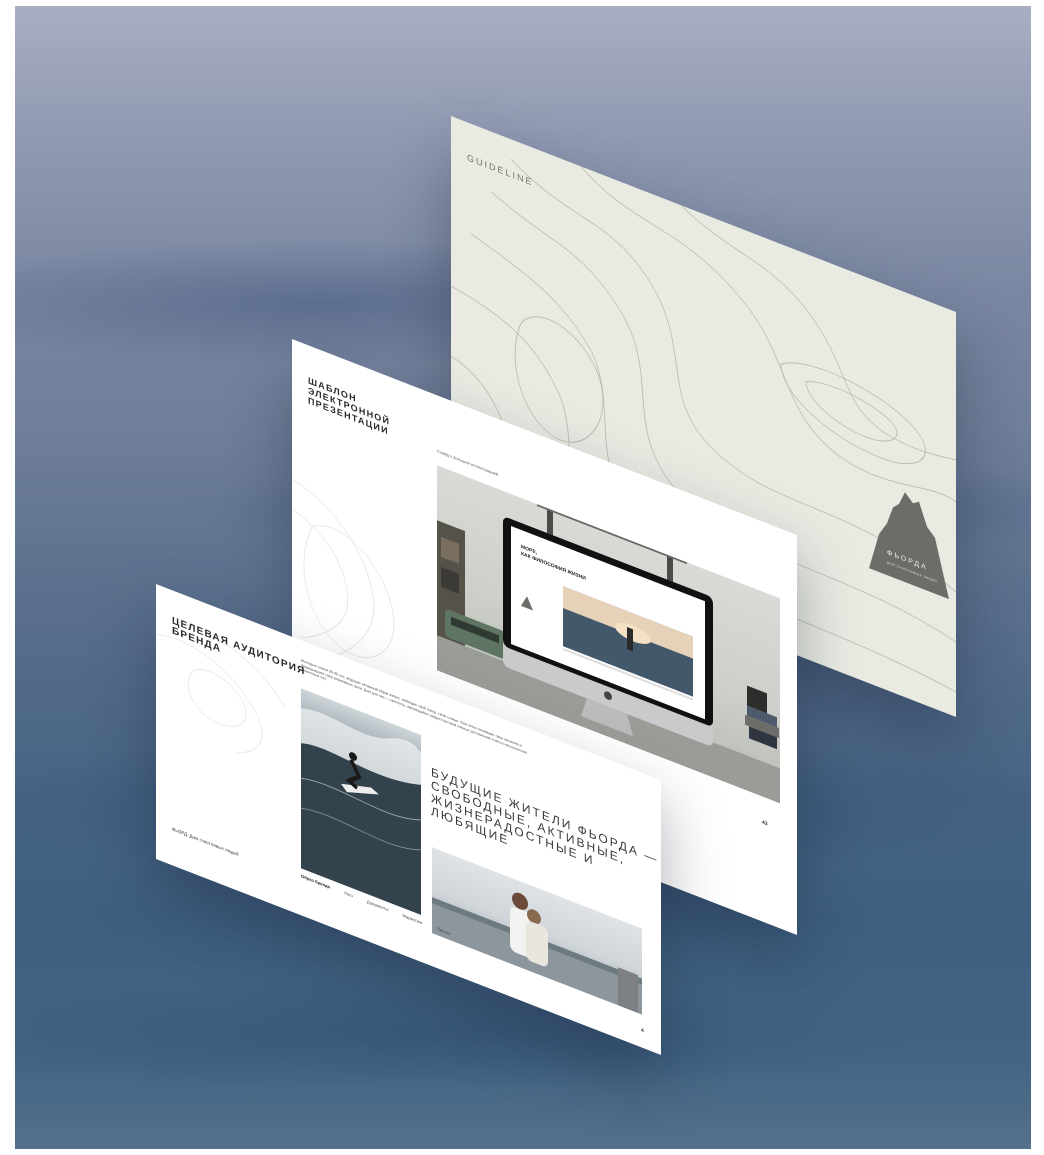  Describe the element at coordinates (348, 894) in the screenshot. I see `nav-item-logo: Лого` at that location.